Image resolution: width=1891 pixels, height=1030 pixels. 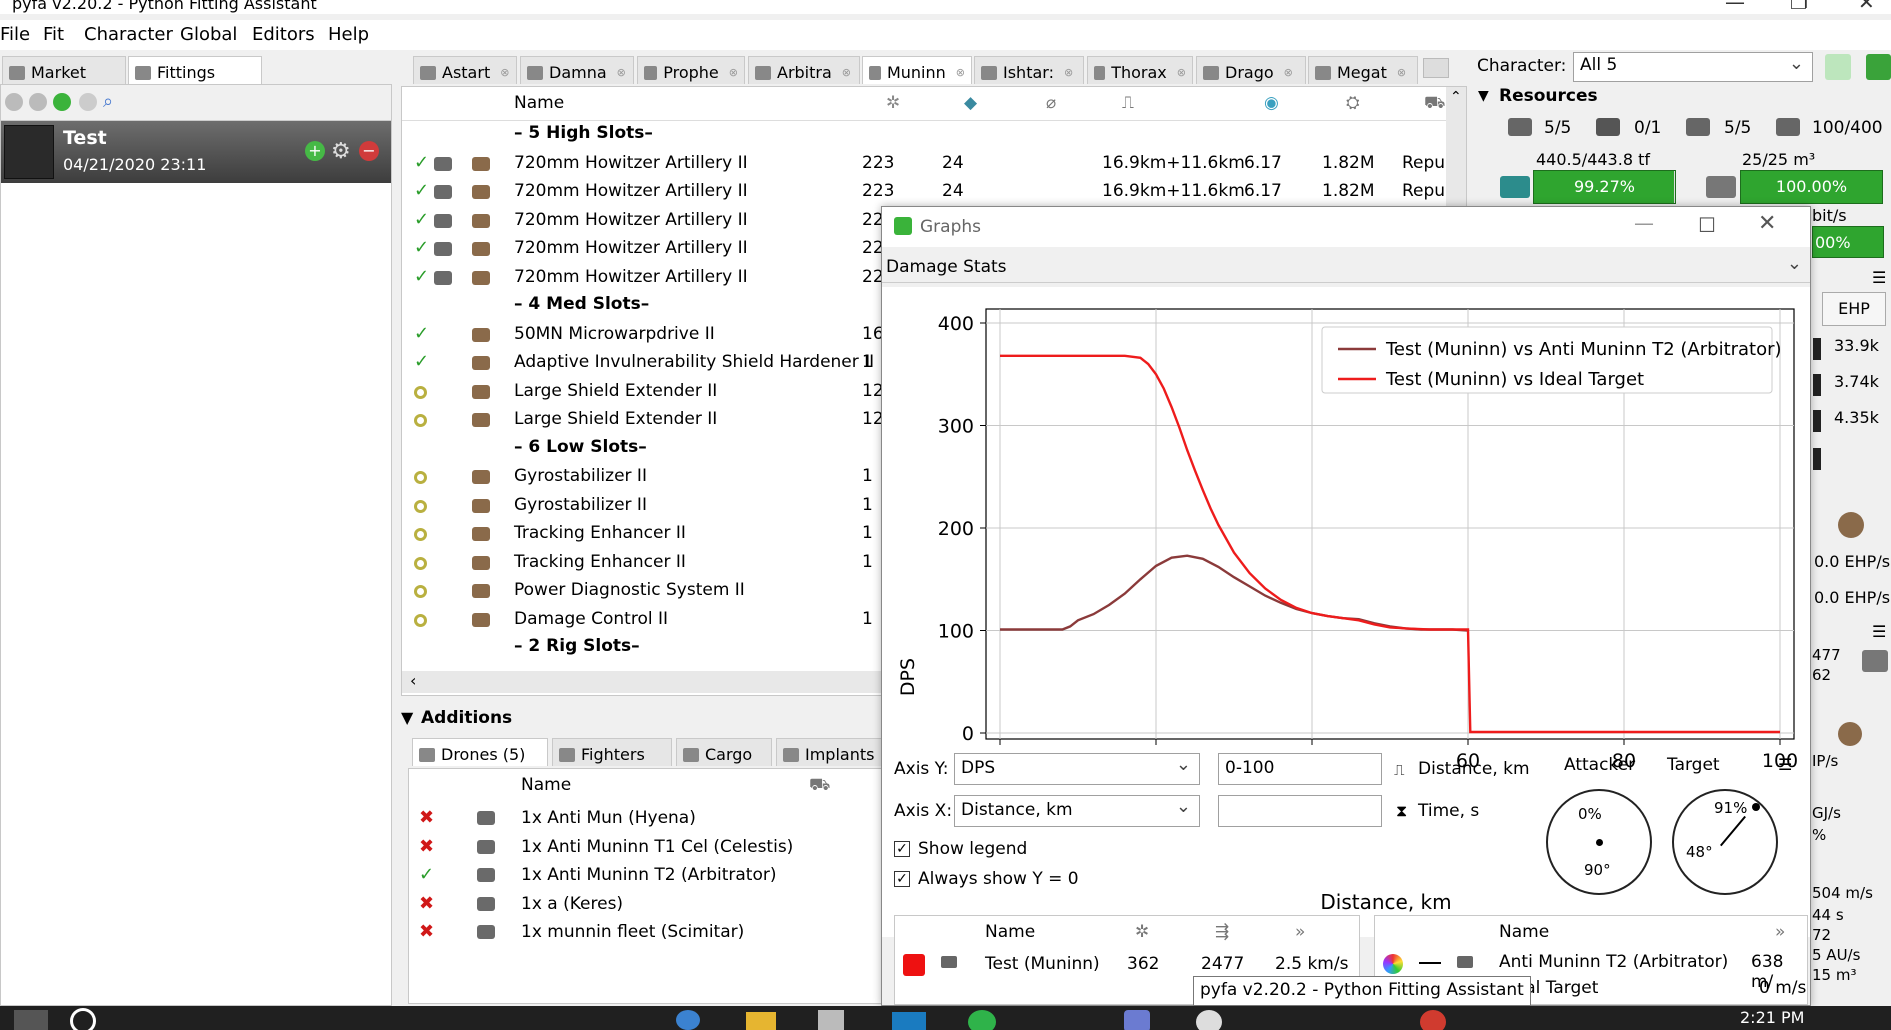 What do you see at coordinates (1725, 842) in the screenshot?
I see `target-dial: 91% 48°` at bounding box center [1725, 842].